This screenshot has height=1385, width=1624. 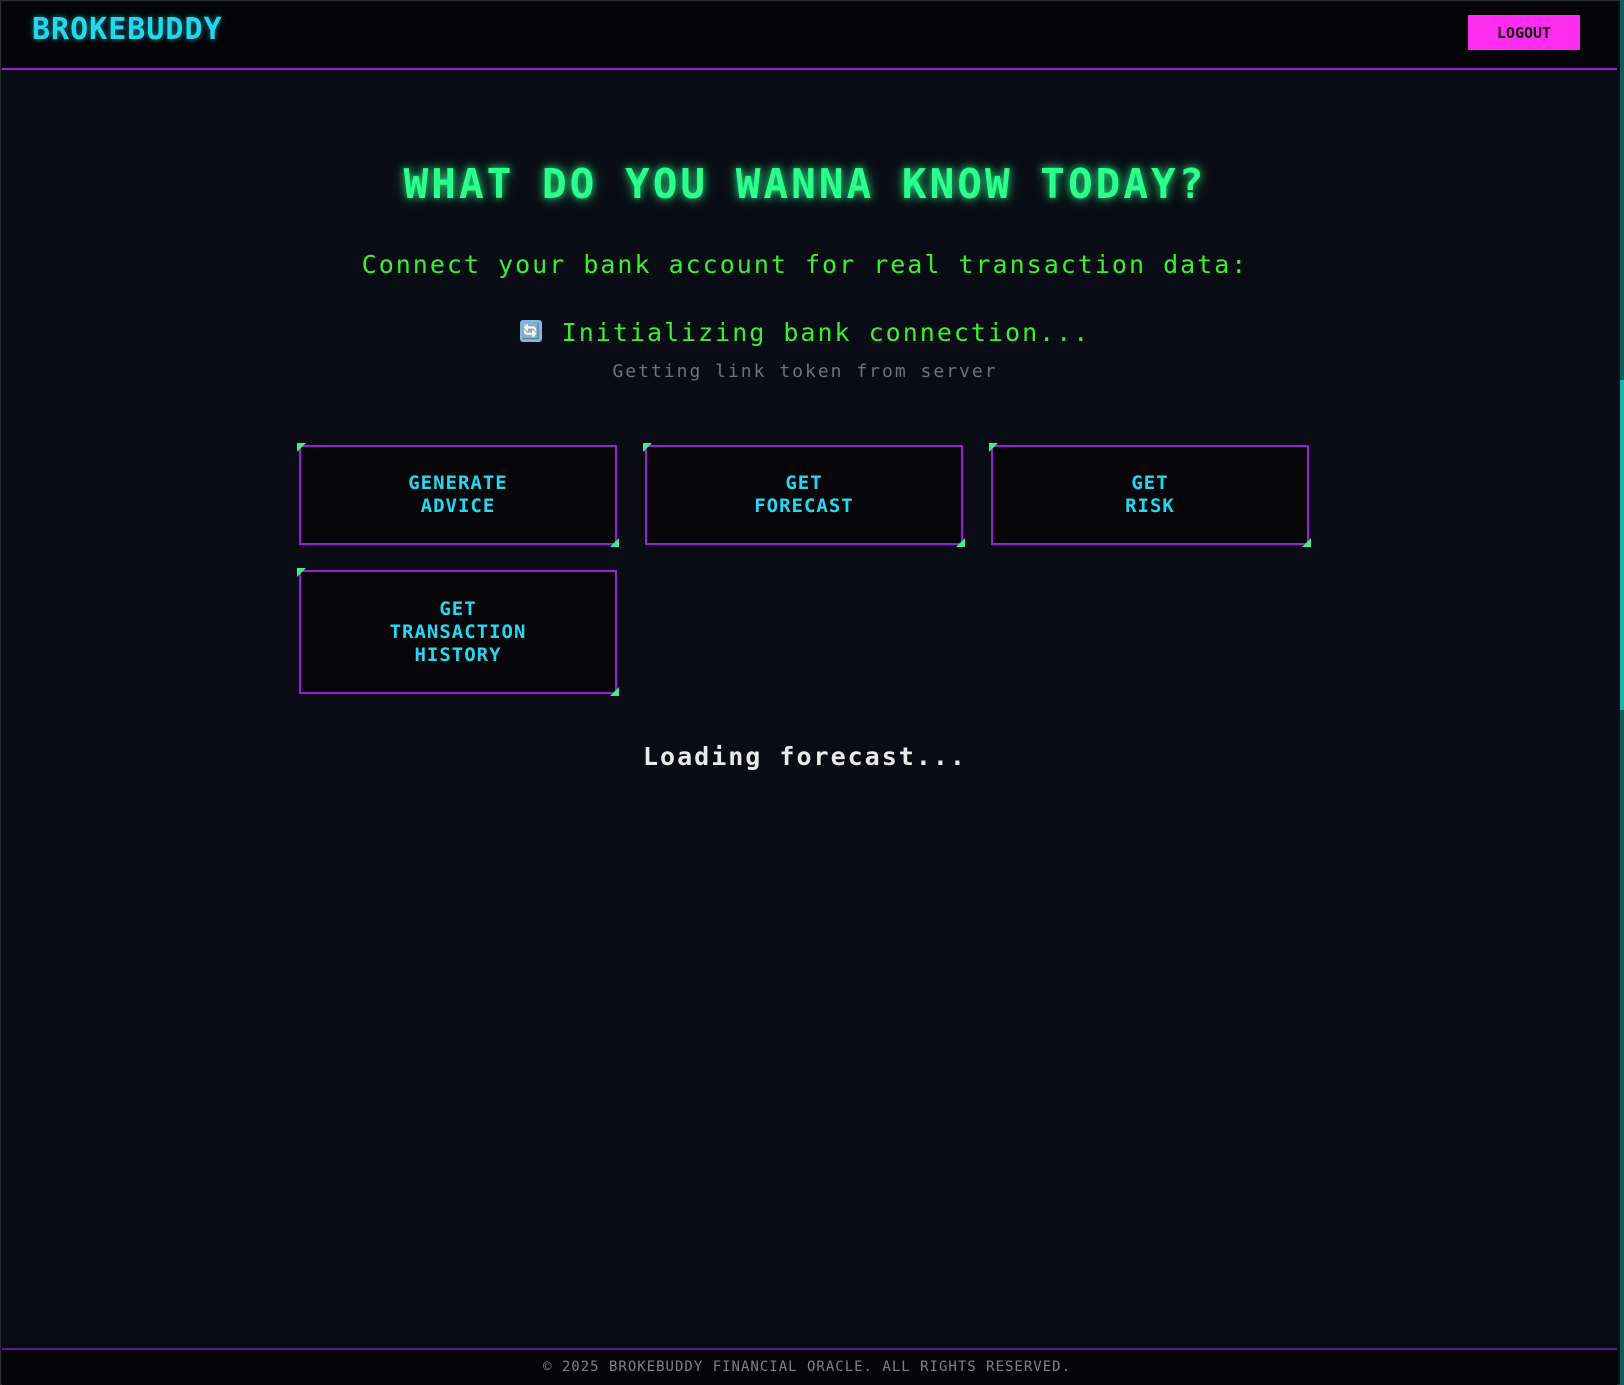 What do you see at coordinates (805, 371) in the screenshot?
I see `bank-status-subtext: Getting link token from server` at bounding box center [805, 371].